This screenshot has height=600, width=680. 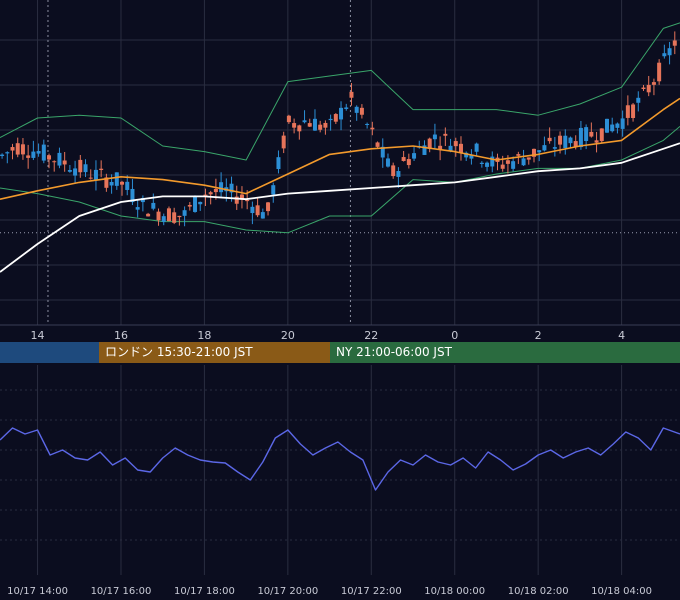 What do you see at coordinates (621, 335) in the screenshot?
I see `price-x-tick-label: 4` at bounding box center [621, 335].